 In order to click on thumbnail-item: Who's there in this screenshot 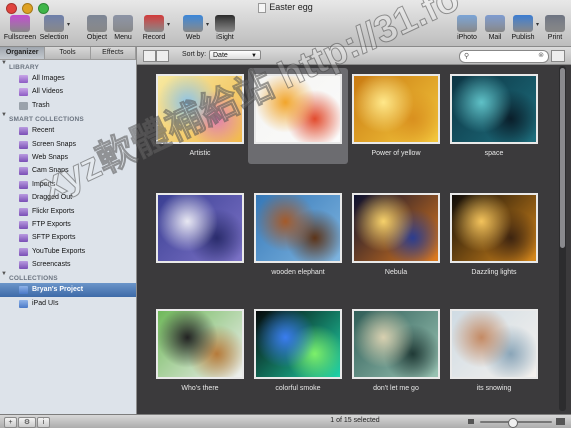, I will do `click(200, 354)`.